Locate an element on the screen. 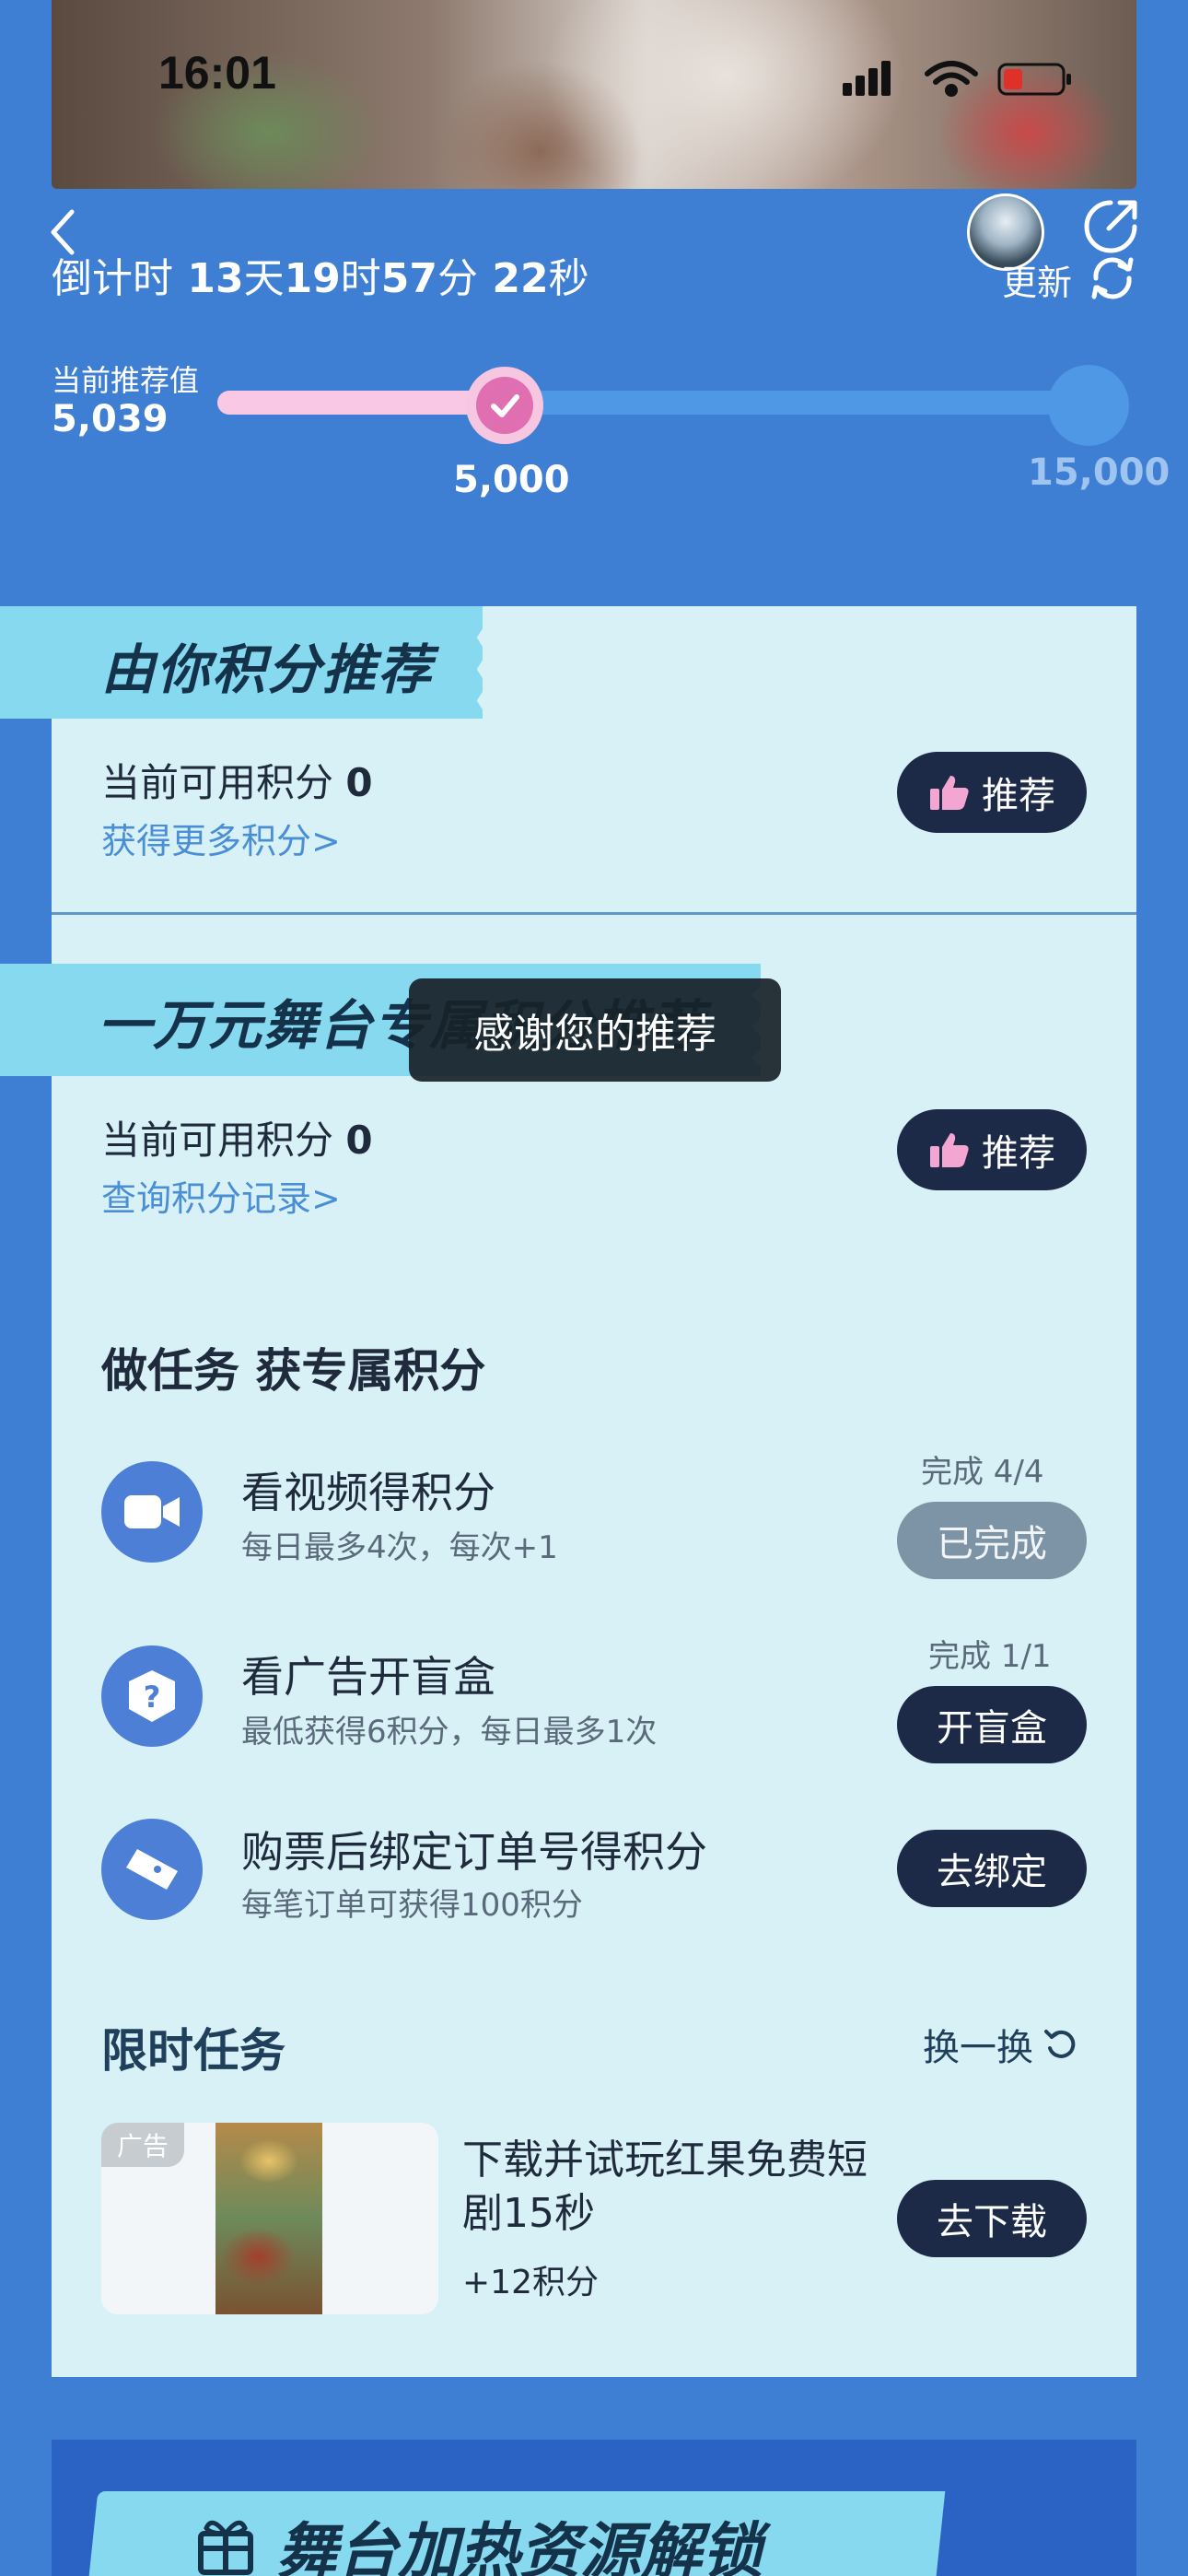  more-points-link: 获得更多积分> is located at coordinates (221, 838).